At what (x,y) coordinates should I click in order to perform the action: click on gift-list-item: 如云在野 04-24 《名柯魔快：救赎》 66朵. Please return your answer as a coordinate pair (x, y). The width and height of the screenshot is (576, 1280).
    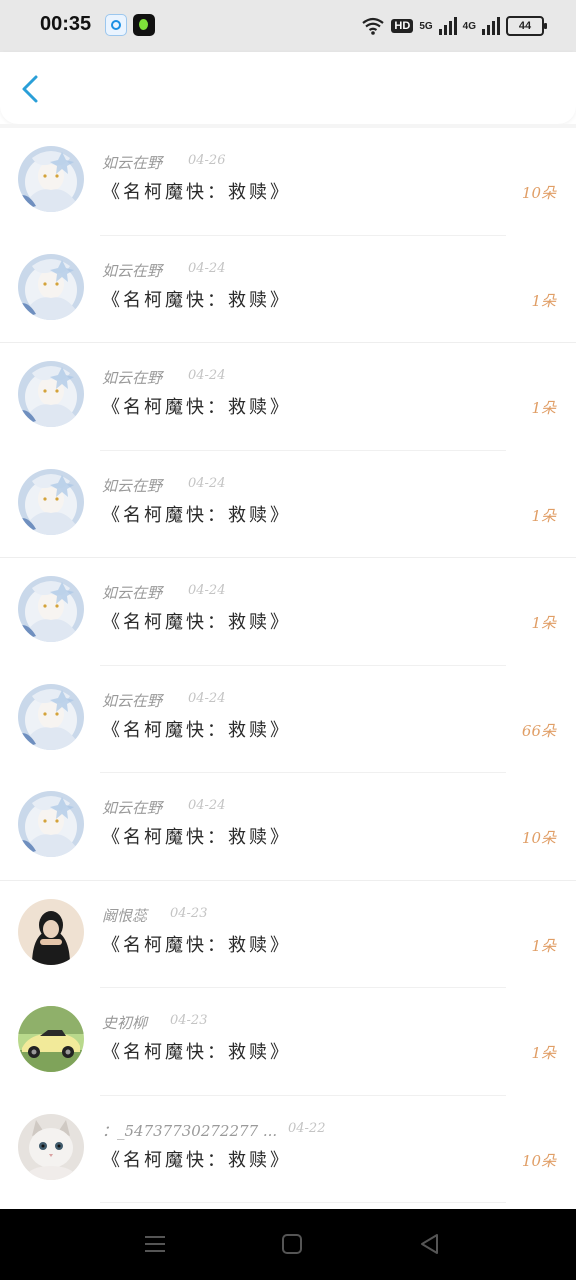
    Looking at the image, I should click on (288, 720).